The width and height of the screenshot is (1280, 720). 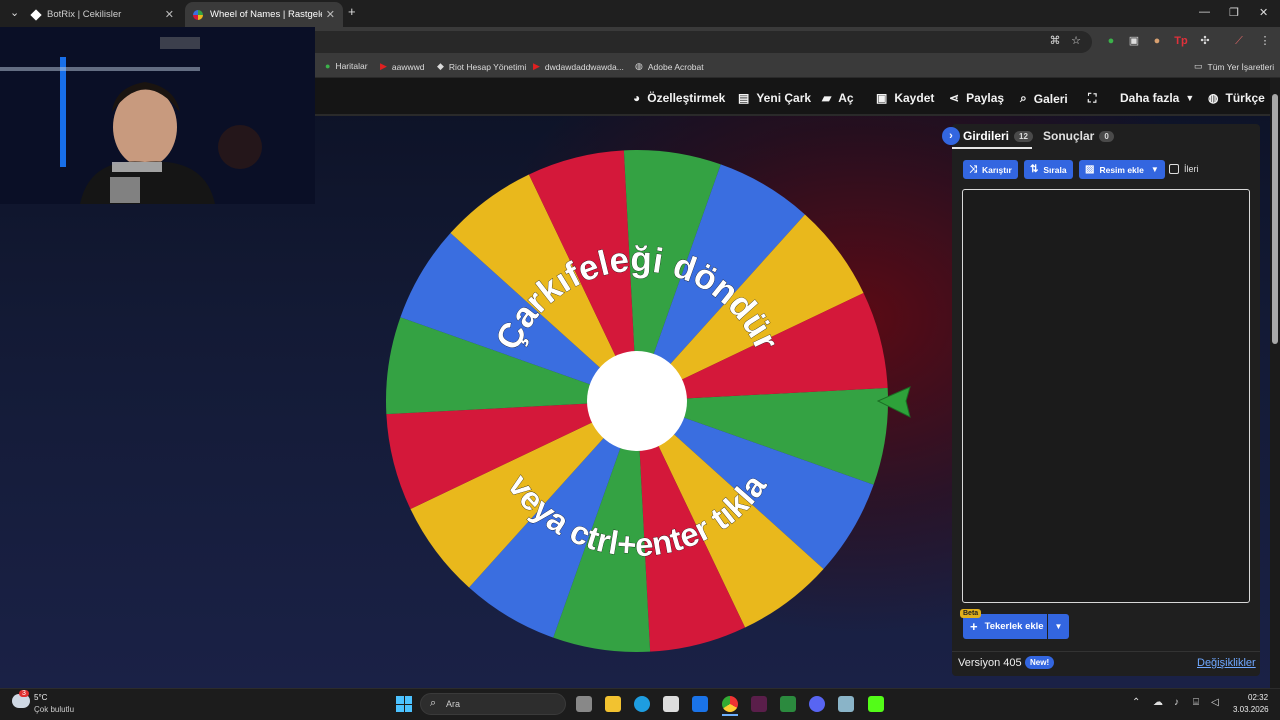 What do you see at coordinates (157, 115) in the screenshot?
I see `webcam-feed-image` at bounding box center [157, 115].